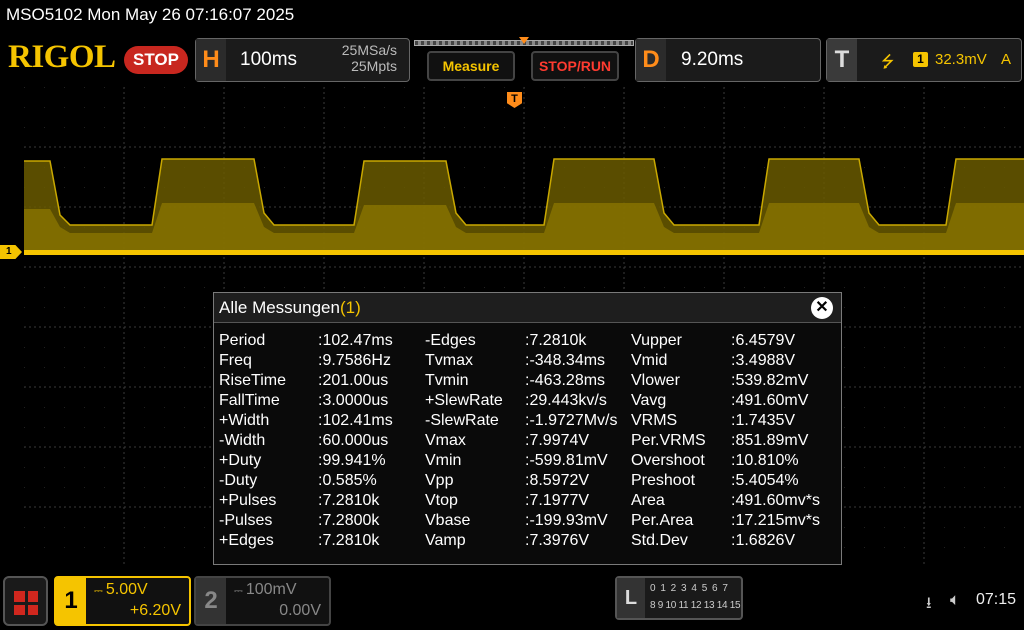 Image resolution: width=1024 pixels, height=630 pixels. What do you see at coordinates (571, 420) in the screenshot?
I see `measurement-value: :-1.9727Mv/s` at bounding box center [571, 420].